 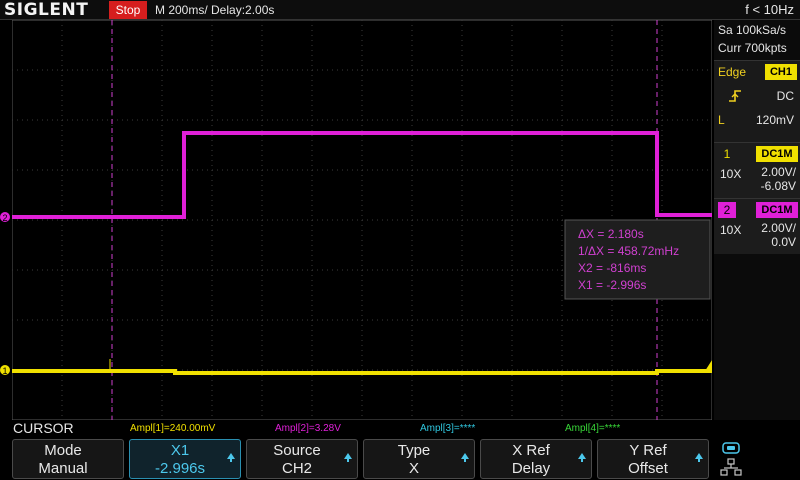 I want to click on x1-readout: X1 = -2.996s, so click(x=612, y=285).